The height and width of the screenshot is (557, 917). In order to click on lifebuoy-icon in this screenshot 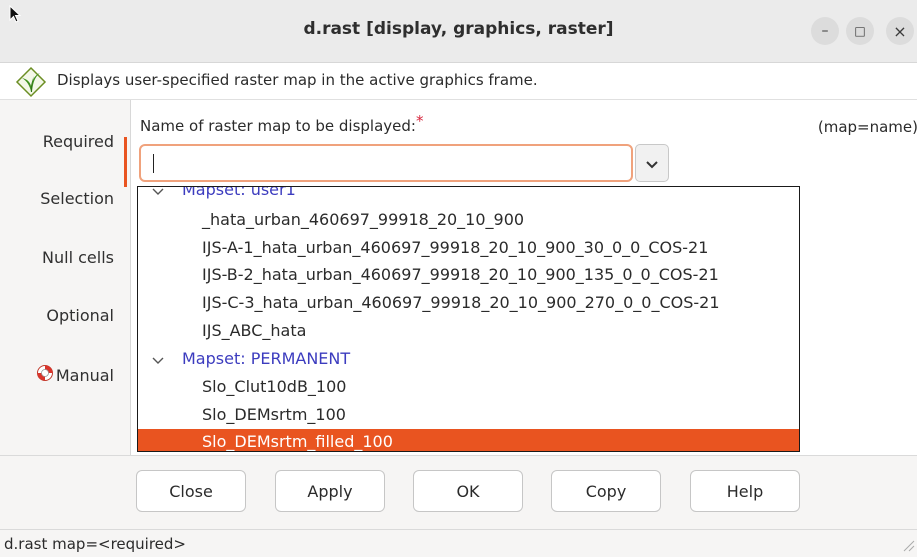, I will do `click(45, 375)`.